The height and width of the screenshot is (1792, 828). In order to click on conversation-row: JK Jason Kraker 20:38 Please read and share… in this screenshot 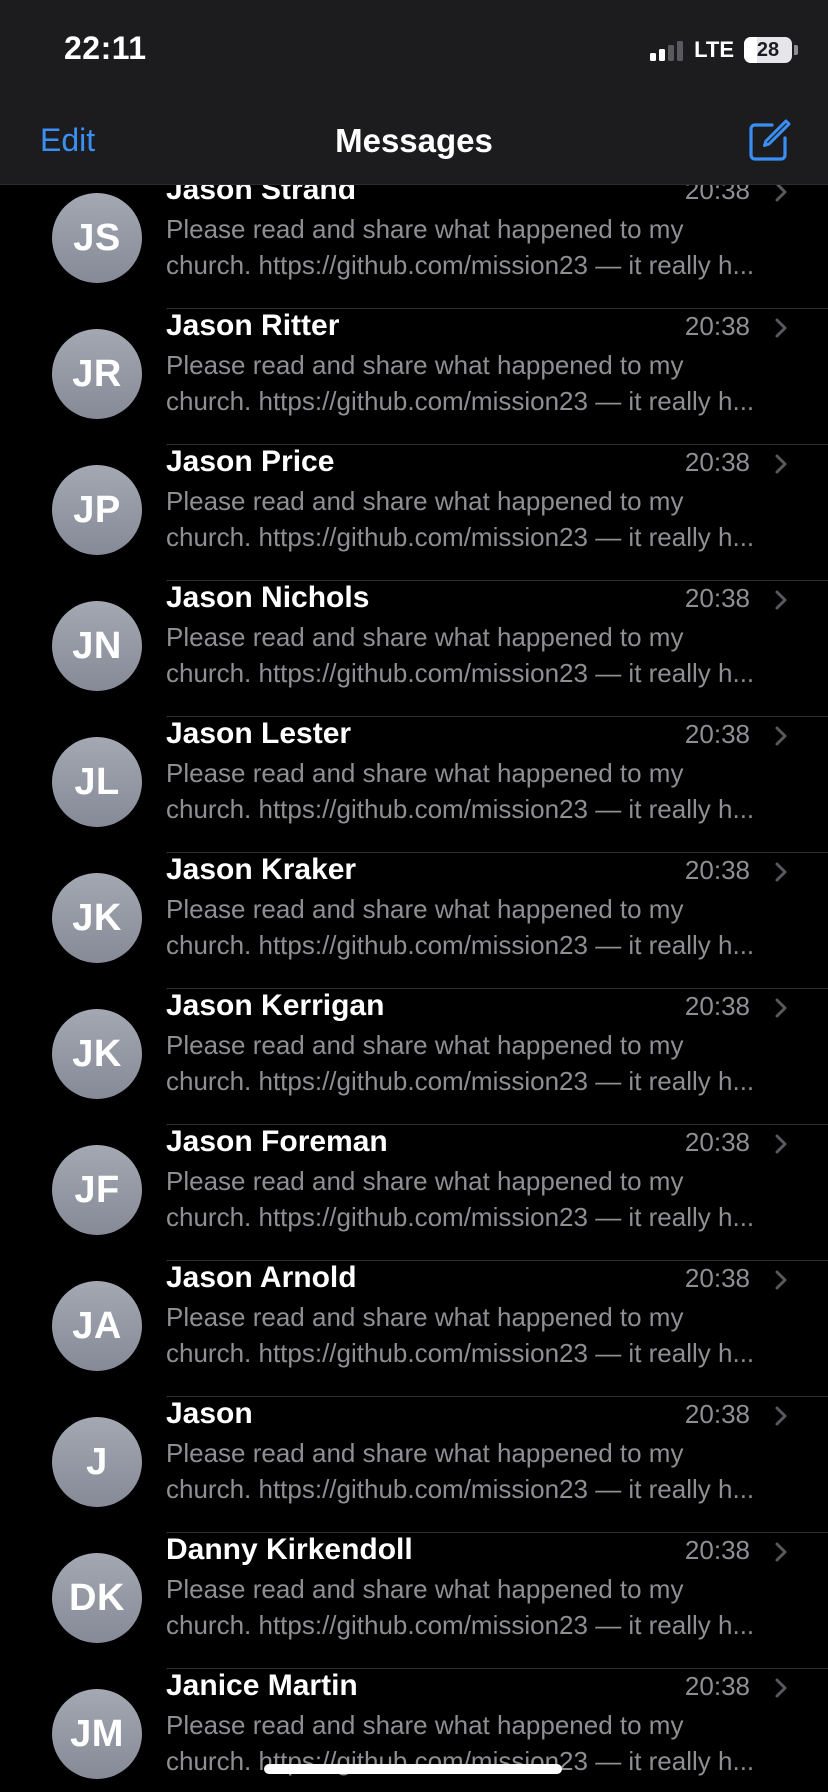, I will do `click(414, 921)`.